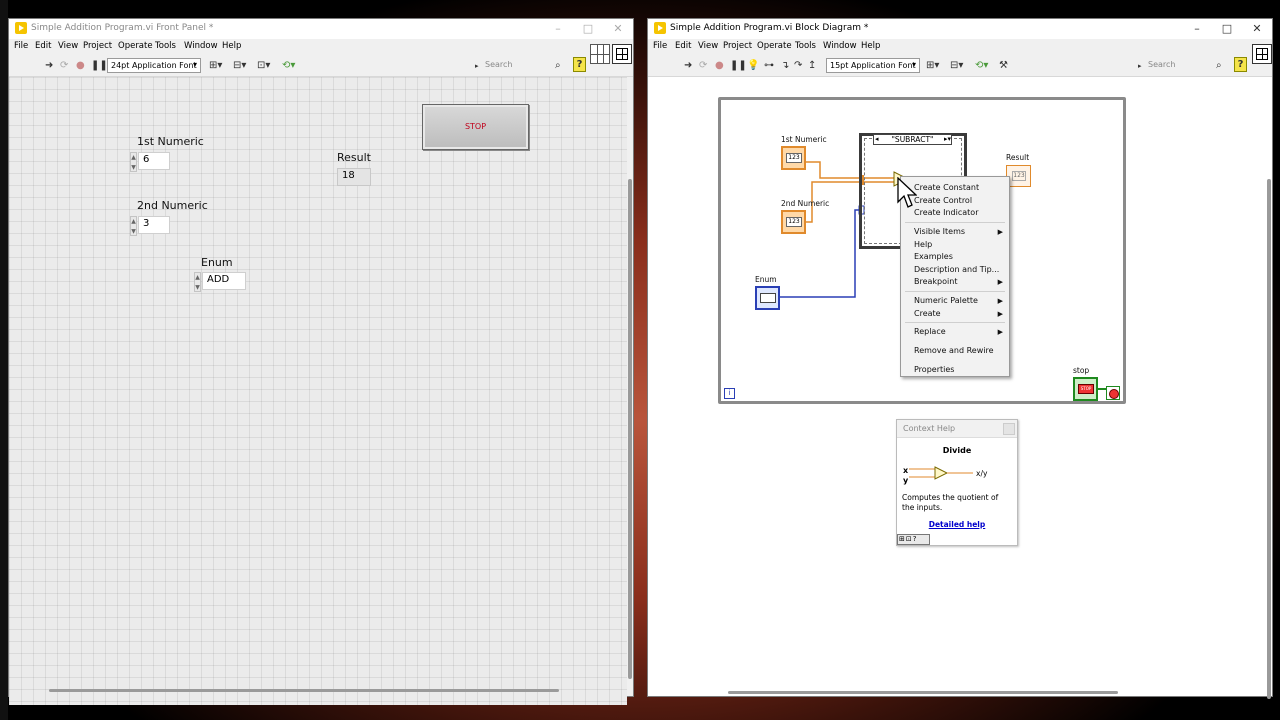  I want to click on menu-item-create: Create, so click(927, 313).